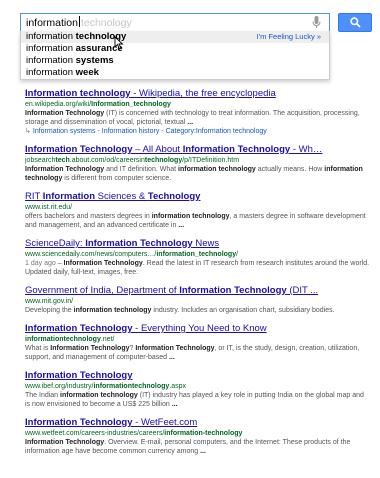  What do you see at coordinates (107, 160) in the screenshot?
I see `text-run: .about.com/od/careersin` at bounding box center [107, 160].